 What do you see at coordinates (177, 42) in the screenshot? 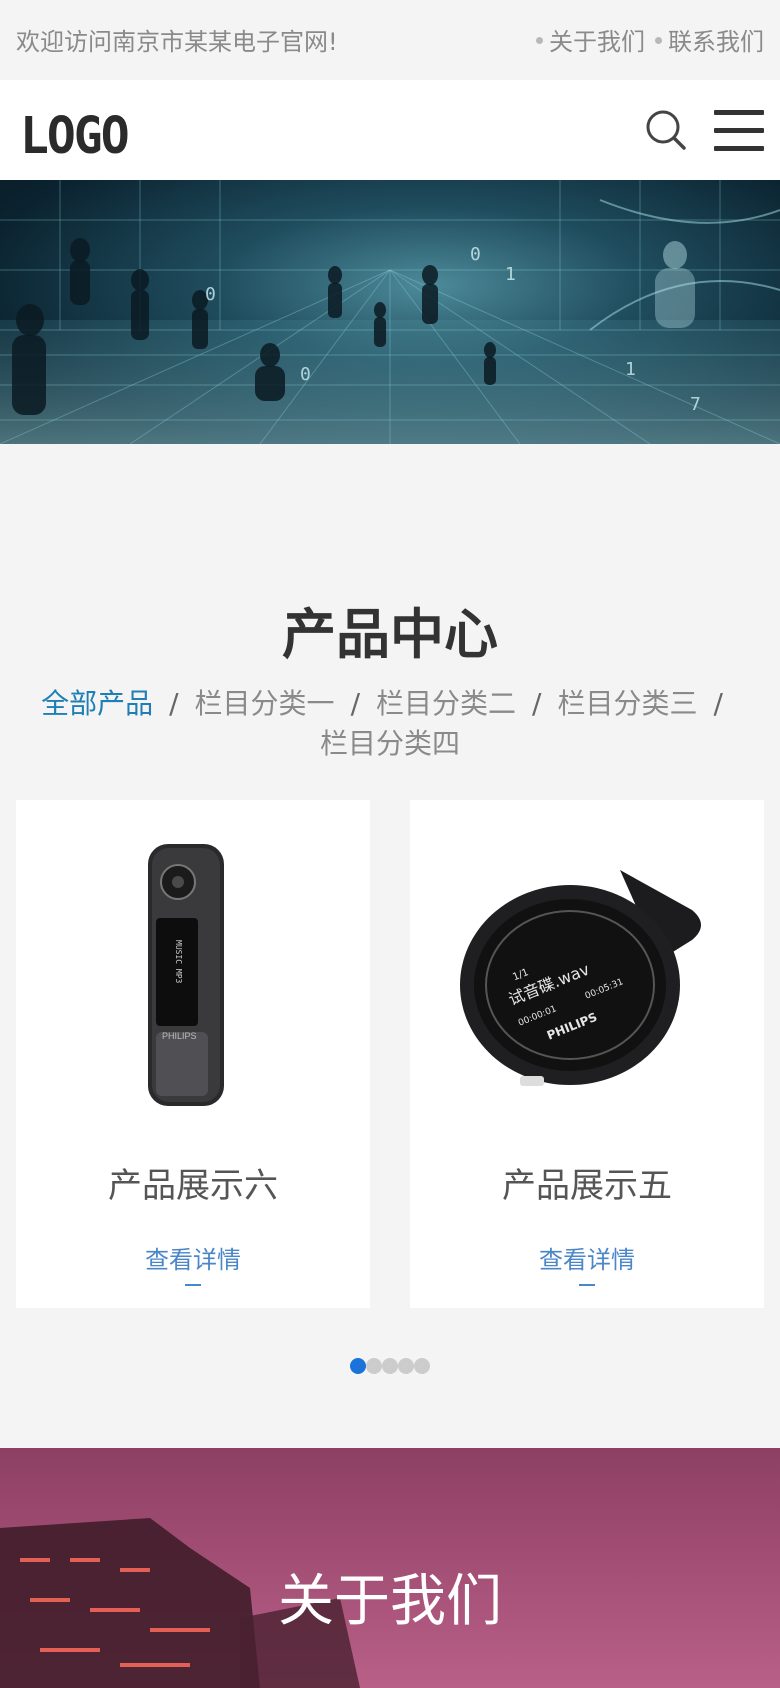
I see `welcome-text: 欢迎访问南京市某某电子官网!` at bounding box center [177, 42].